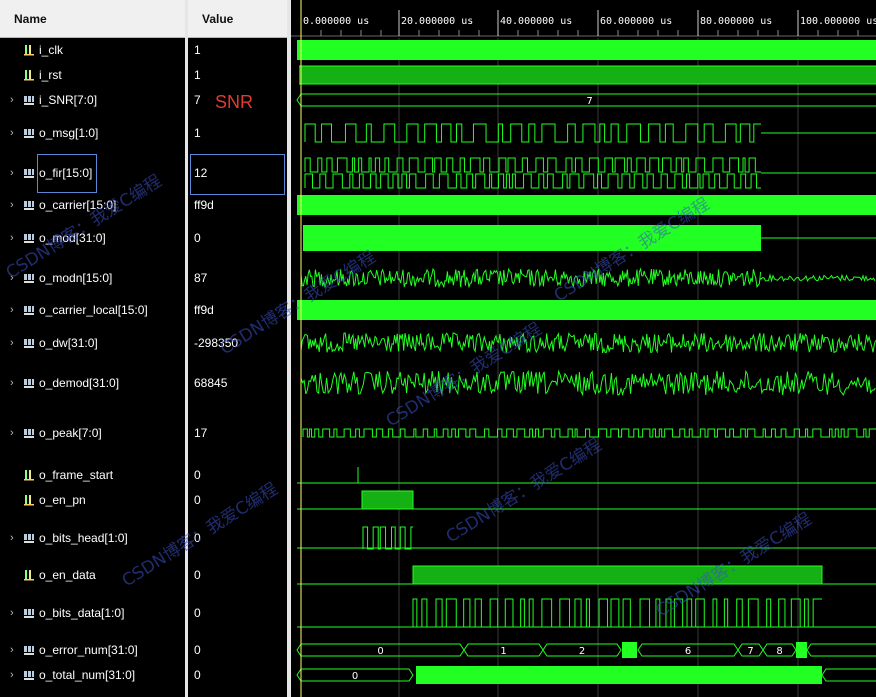 The height and width of the screenshot is (697, 876). What do you see at coordinates (92, 278) in the screenshot?
I see `signal-row: › o_modn[15:0]` at bounding box center [92, 278].